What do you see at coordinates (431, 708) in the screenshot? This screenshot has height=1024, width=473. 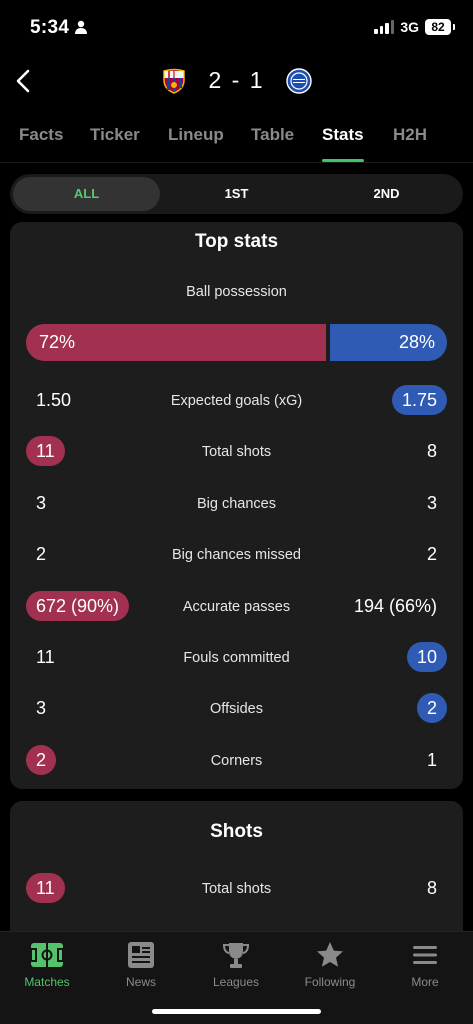 I see `offsides-away-value: 2` at bounding box center [431, 708].